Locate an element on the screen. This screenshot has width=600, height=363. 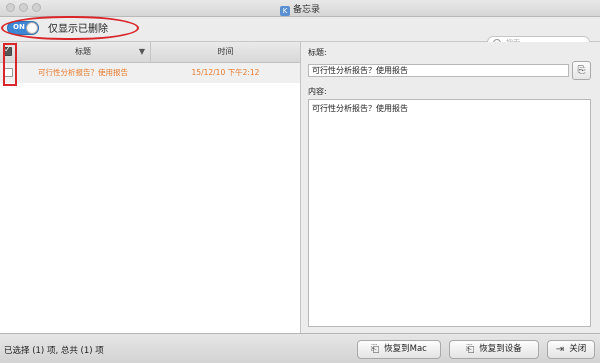
title-label: 标题: is located at coordinates (317, 52).